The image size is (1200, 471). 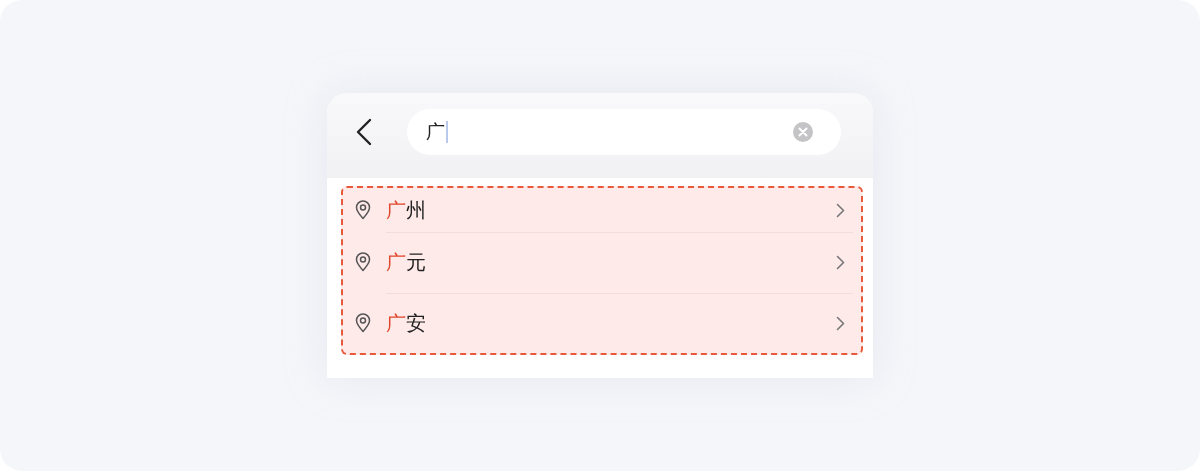 What do you see at coordinates (406, 210) in the screenshot?
I see `city-name: 广州` at bounding box center [406, 210].